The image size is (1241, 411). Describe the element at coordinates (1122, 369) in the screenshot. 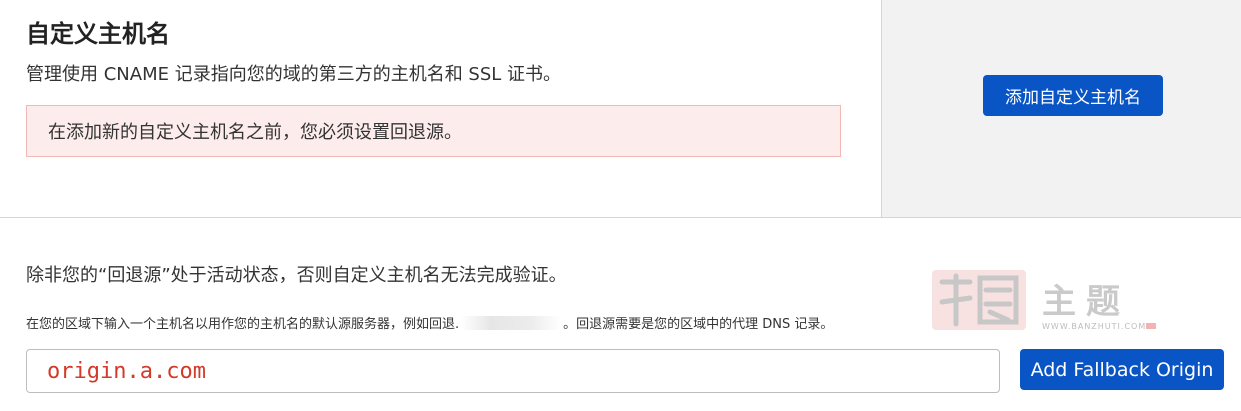

I see `add-fallback-origin-button: Add Fallback Origin` at that location.